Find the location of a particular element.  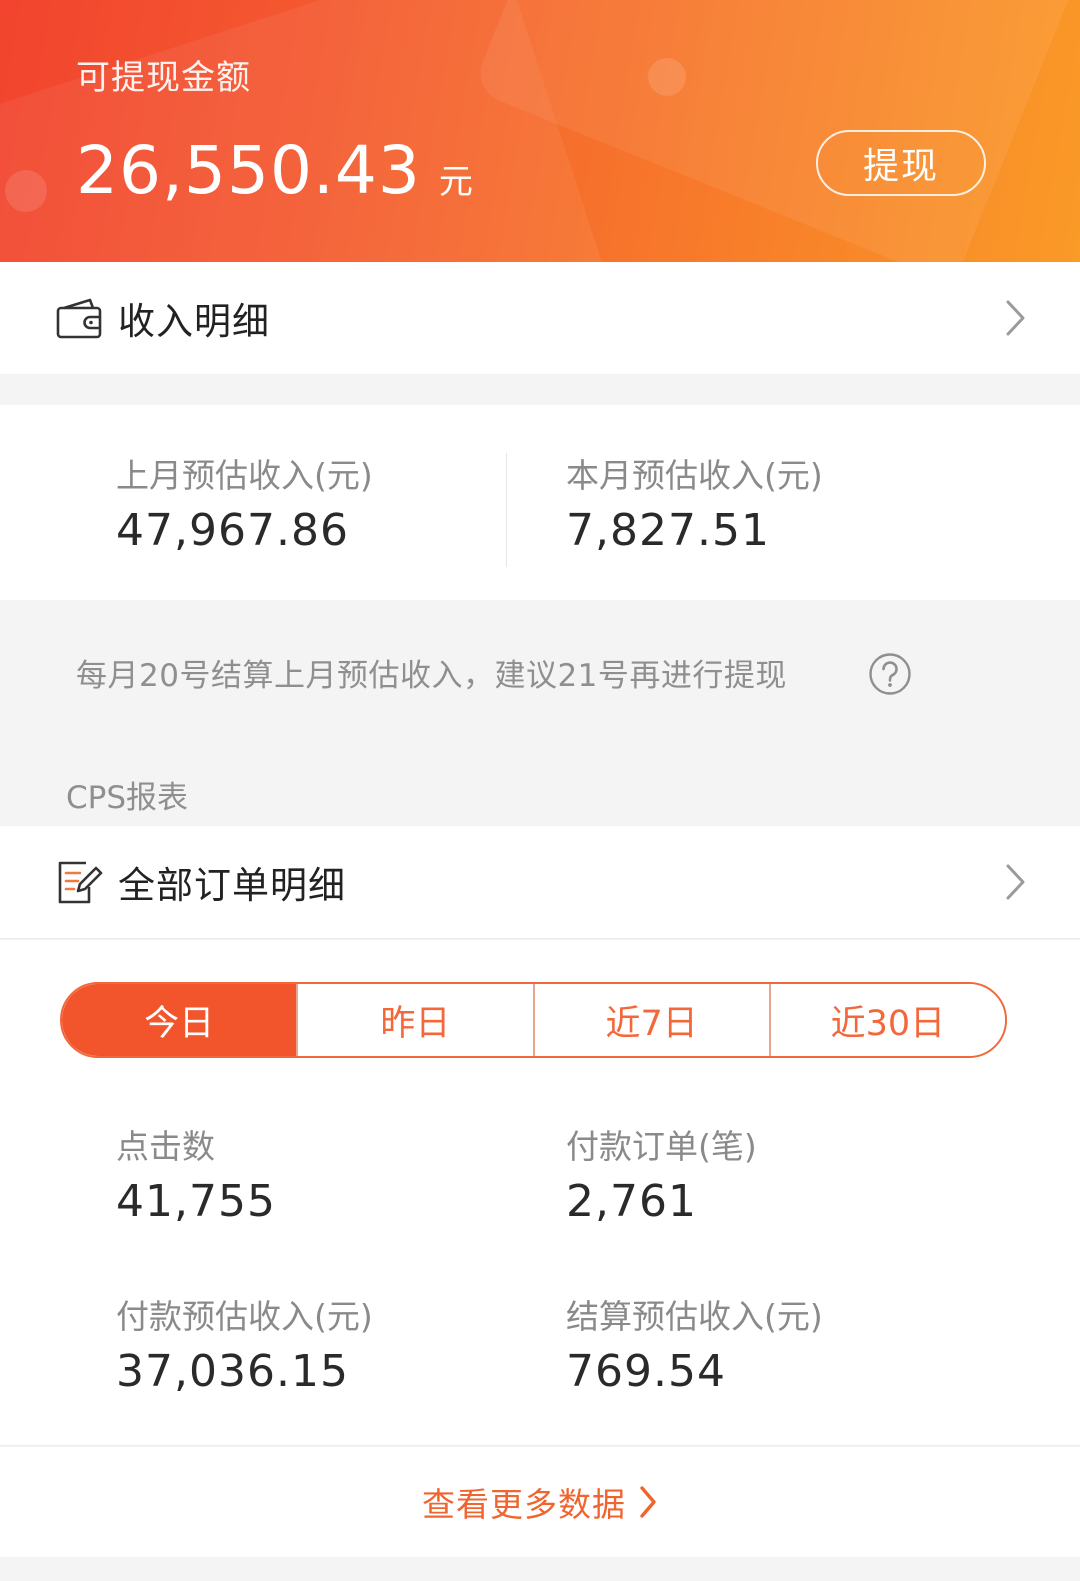

last-month-income-label: 上月预估收入(元) is located at coordinates (244, 475).